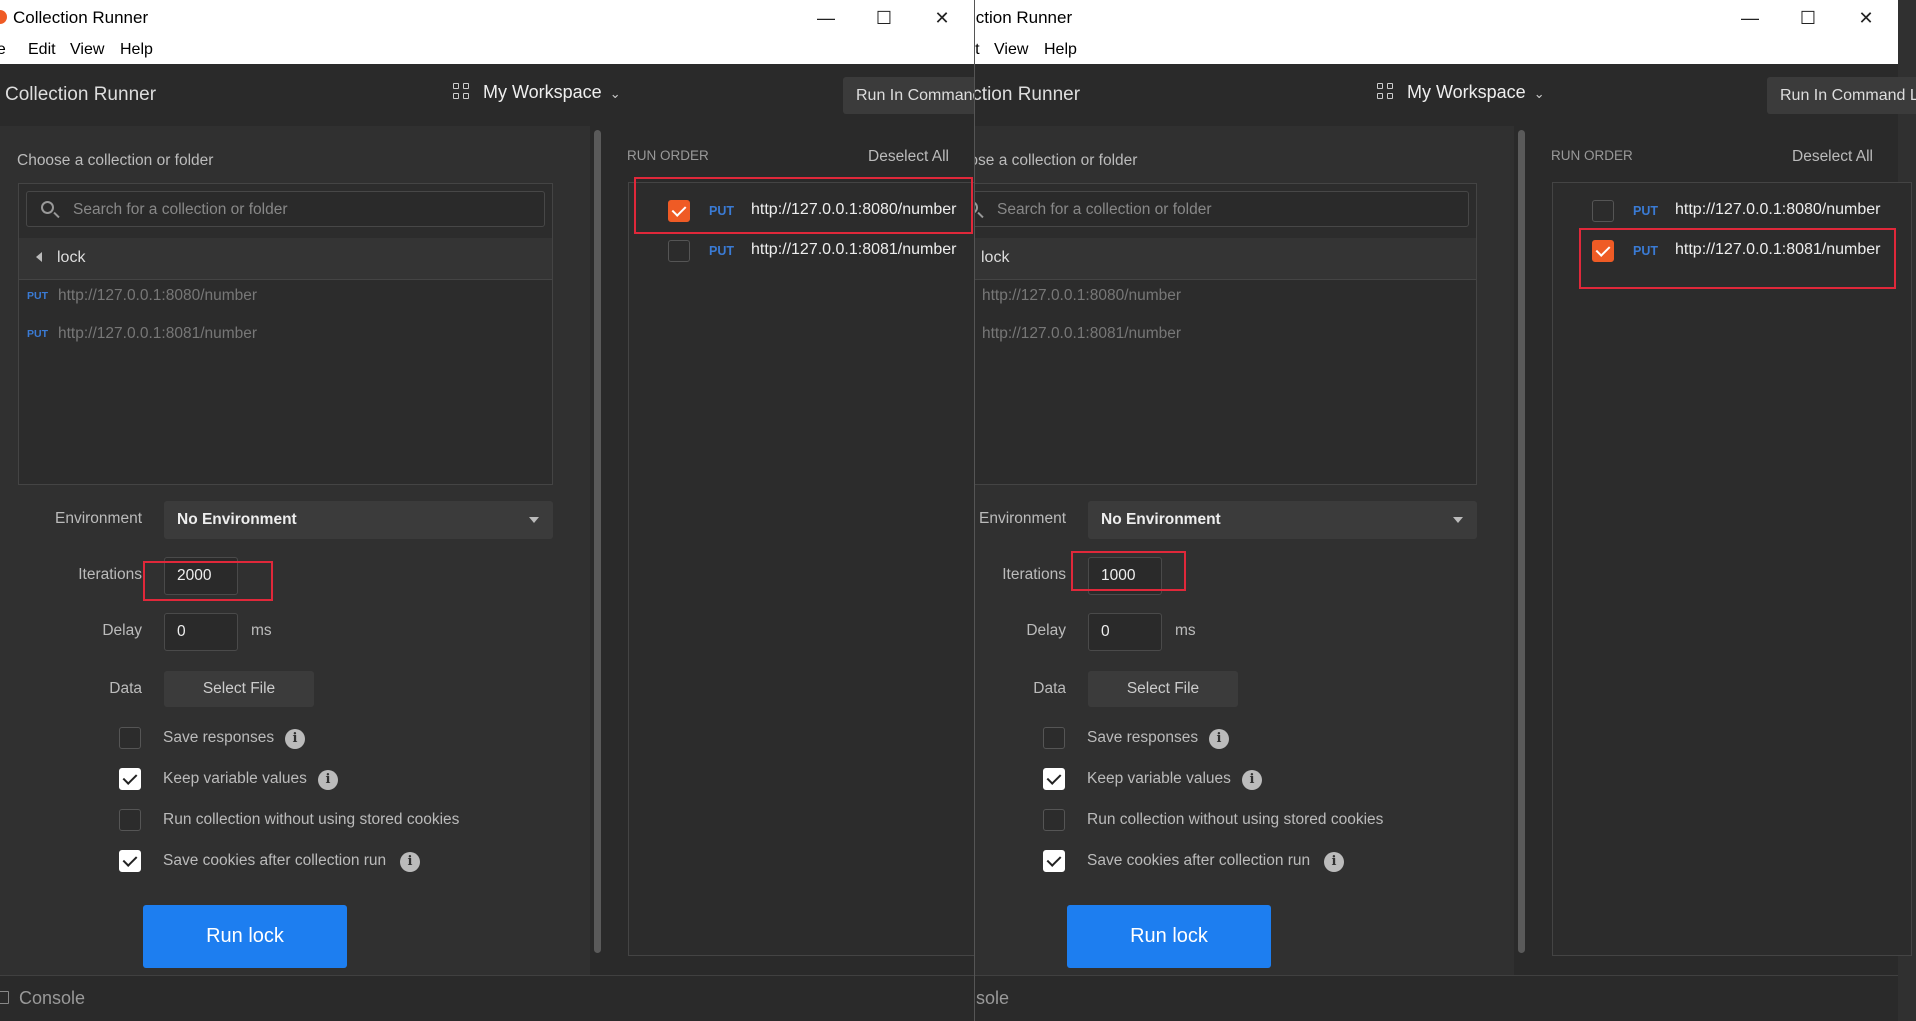  Describe the element at coordinates (487, 998) in the screenshot. I see `status-bar: Console` at that location.